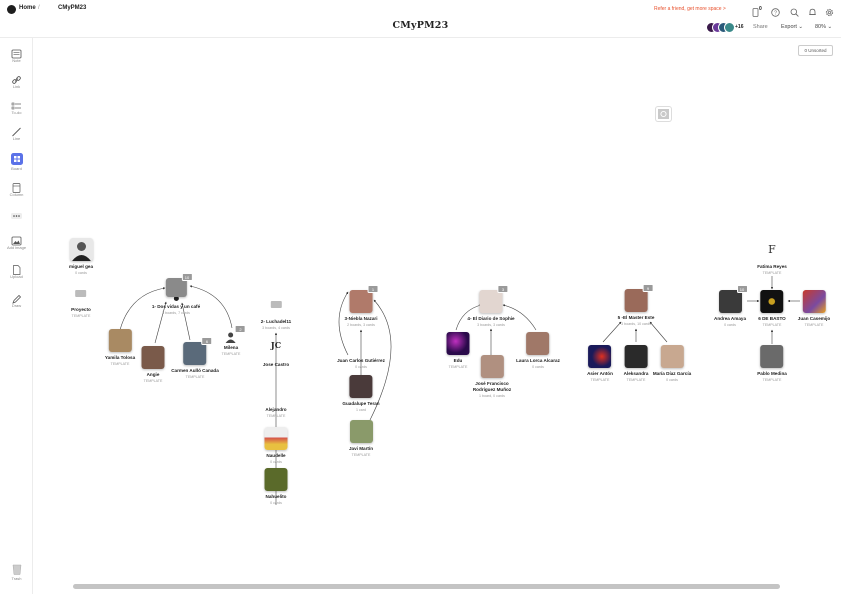 Image resolution: width=841 pixels, height=594 pixels. Describe the element at coordinates (235, 334) in the screenshot. I see `profile-photo: 2` at that location.